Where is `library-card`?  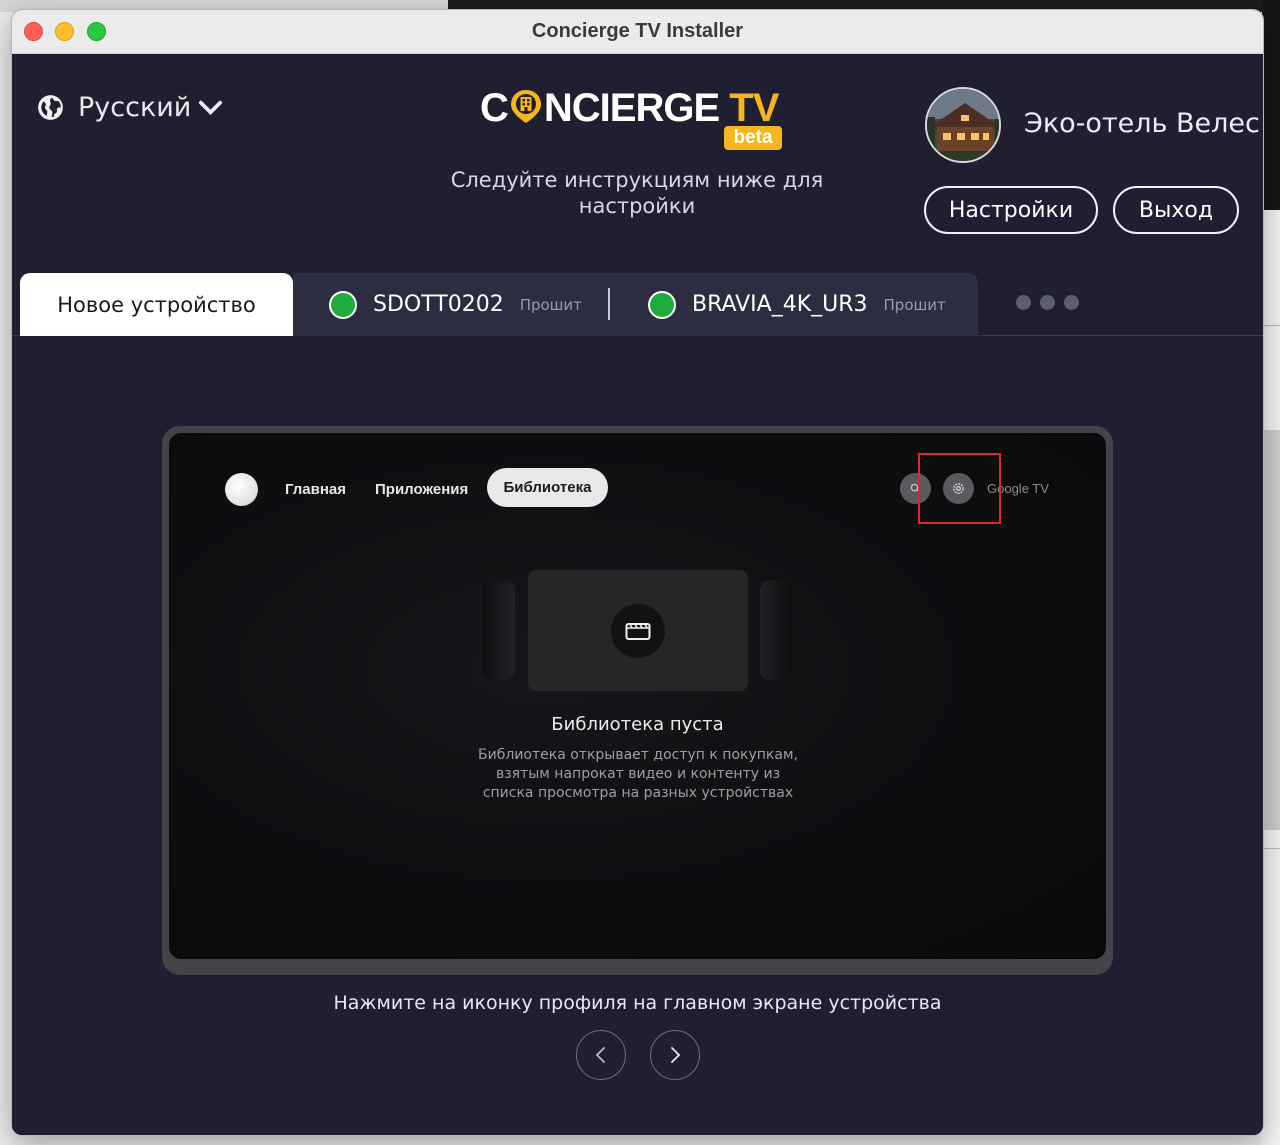
library-card is located at coordinates (638, 630).